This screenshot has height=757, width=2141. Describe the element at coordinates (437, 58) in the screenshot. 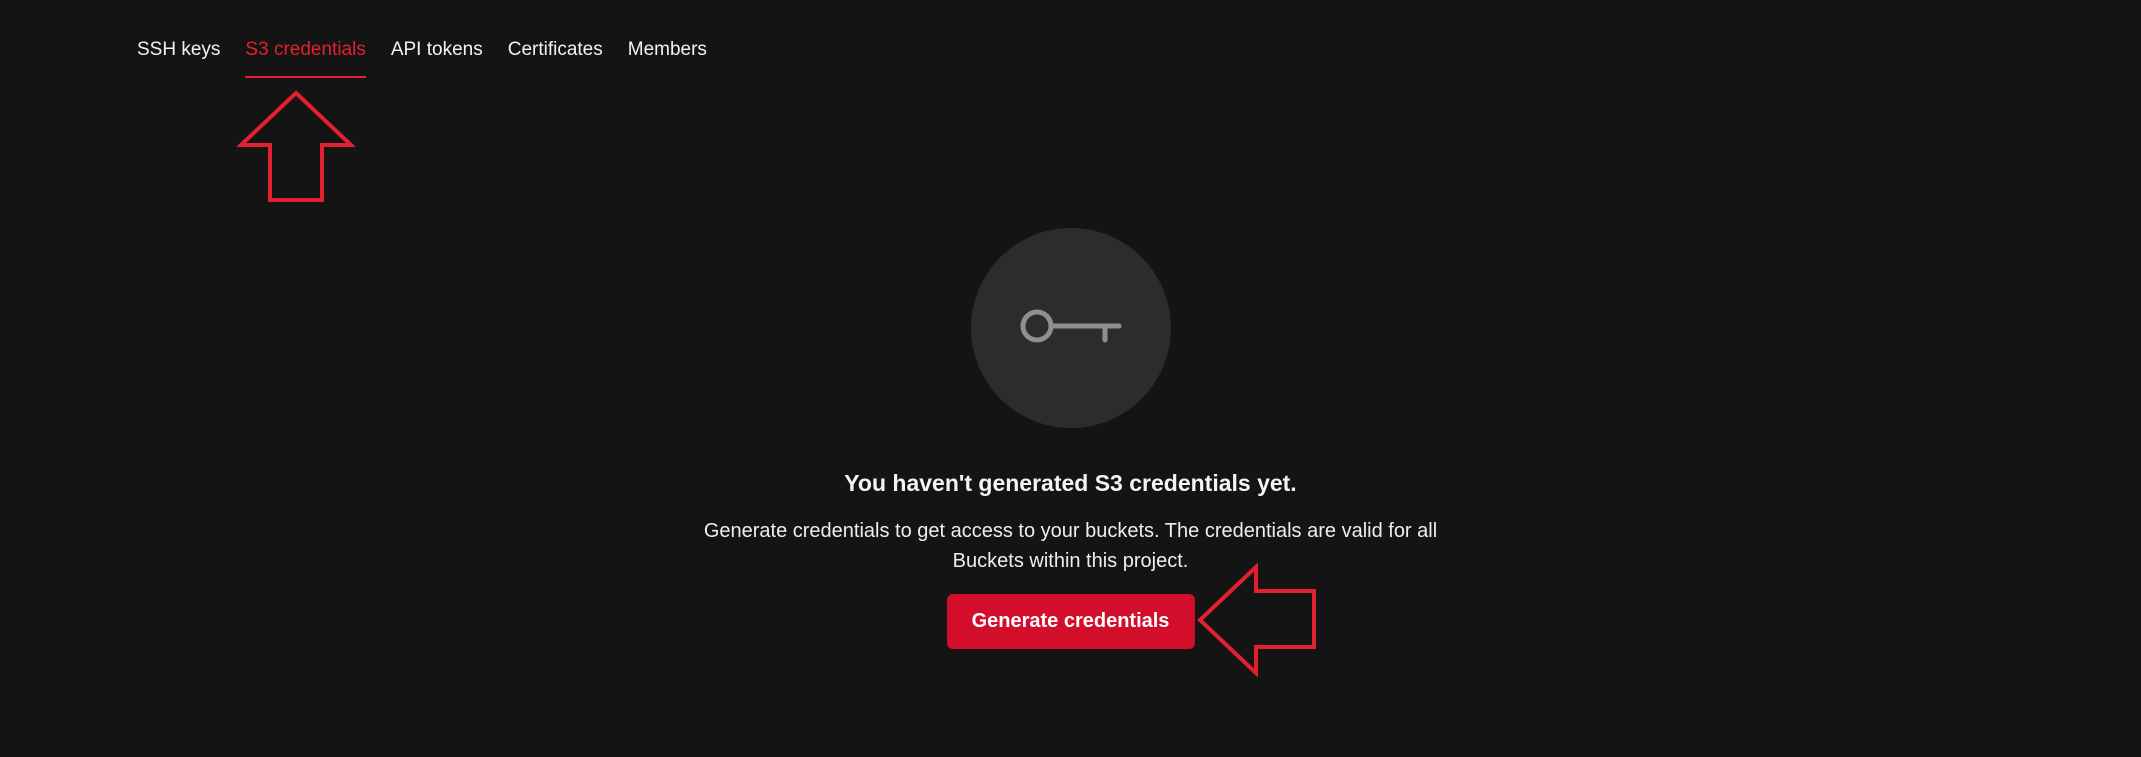

I see `tab-api-tokens: API tokens` at that location.